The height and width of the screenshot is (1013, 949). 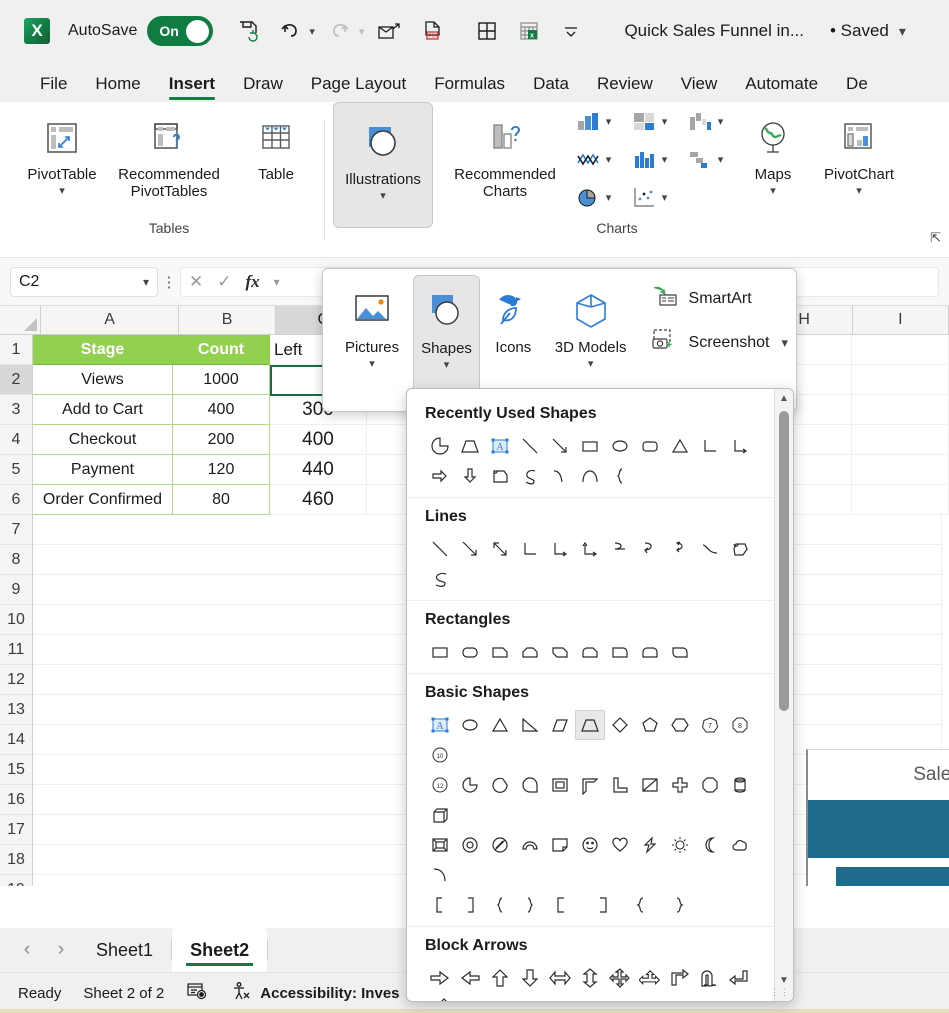 What do you see at coordinates (372, 364) in the screenshot?
I see `pictures-chevron-down-icon: ▾` at bounding box center [372, 364].